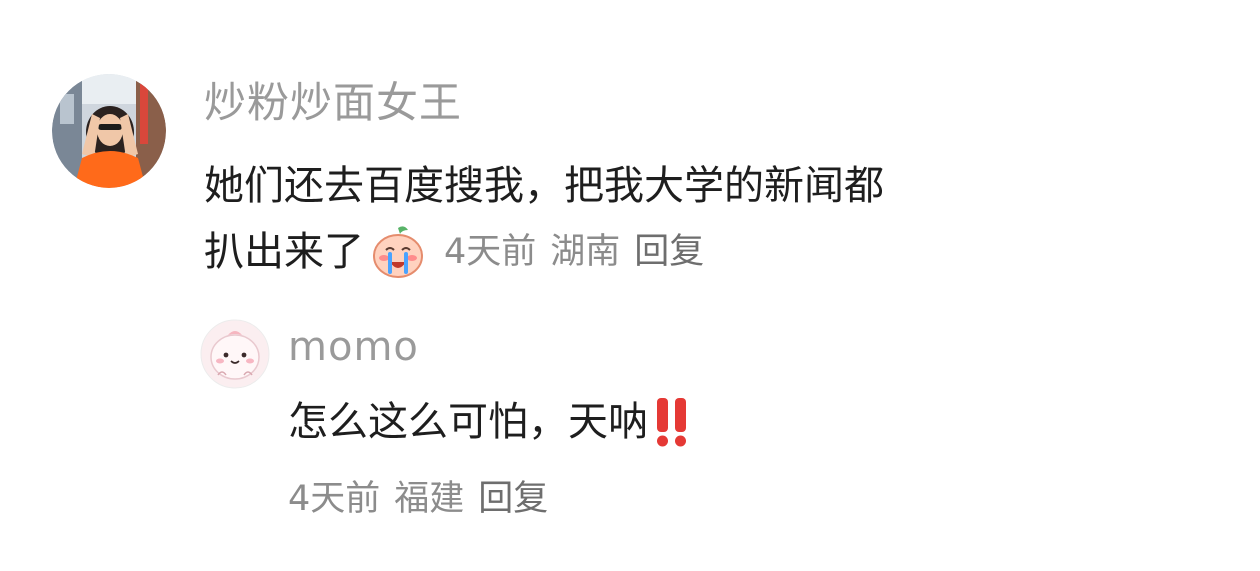 This screenshot has width=1260, height=571. I want to click on username: 炒粉炒面女王, so click(333, 103).